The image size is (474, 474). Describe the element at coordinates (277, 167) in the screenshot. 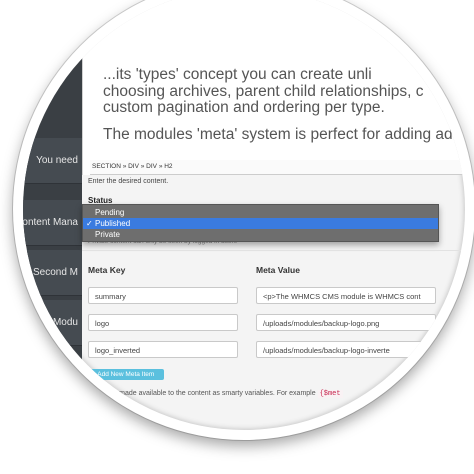

I see `element-path-bar: SECTION » DIV » DIV » H2` at that location.